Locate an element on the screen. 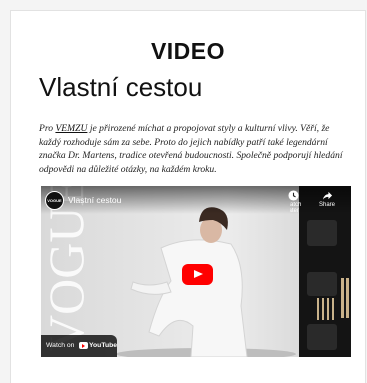 This screenshot has width=367, height=383. article-body-intro: Pro is located at coordinates (47, 128).